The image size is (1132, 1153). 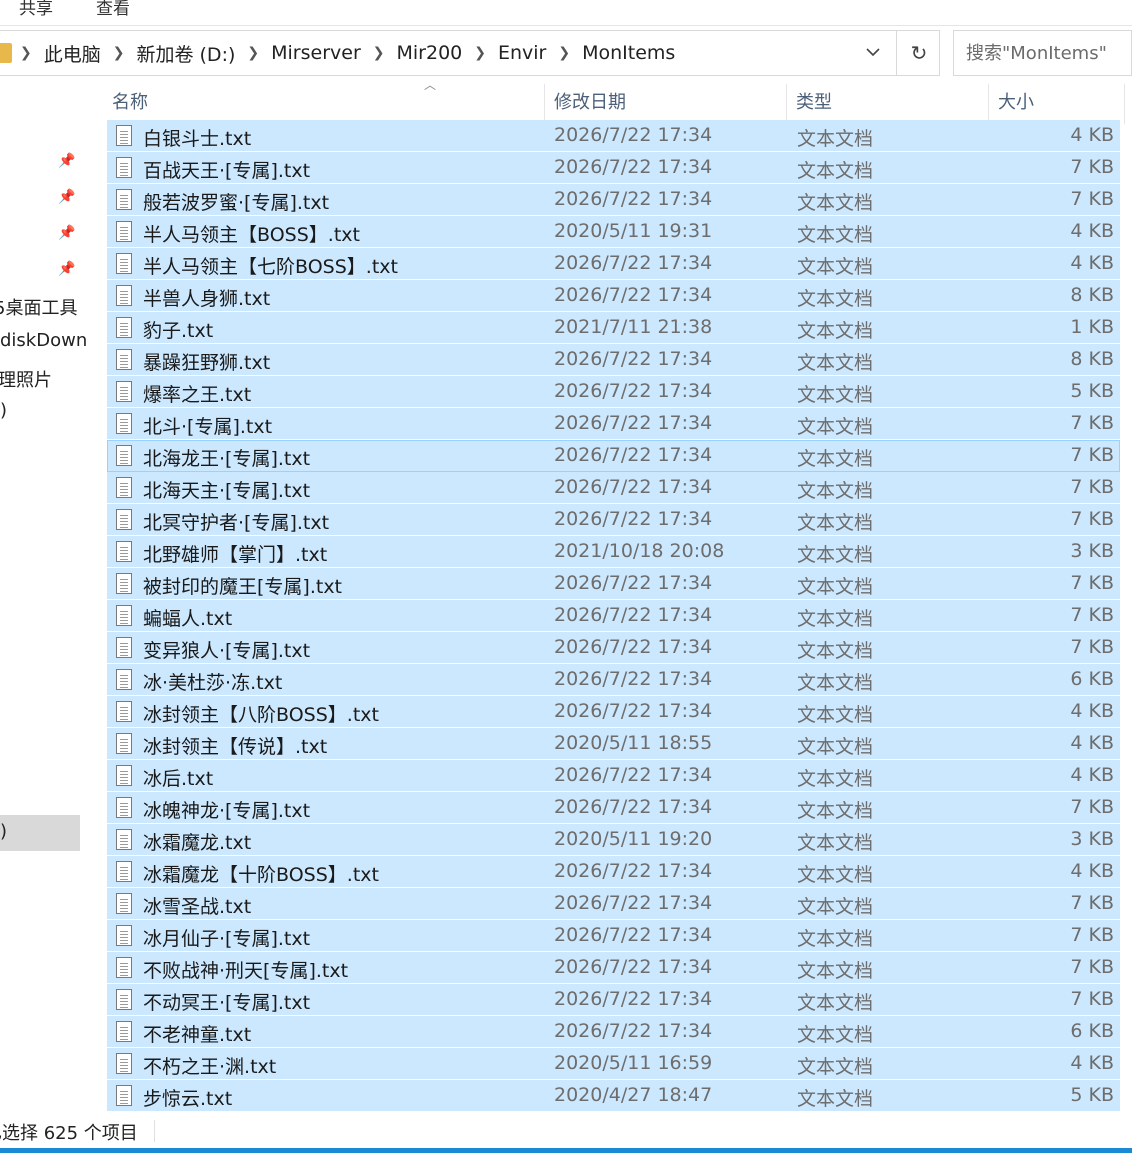 What do you see at coordinates (613, 776) in the screenshot?
I see `file-row: 冰后.txt 2026/7/22 17:34 文本文档 4 KB` at bounding box center [613, 776].